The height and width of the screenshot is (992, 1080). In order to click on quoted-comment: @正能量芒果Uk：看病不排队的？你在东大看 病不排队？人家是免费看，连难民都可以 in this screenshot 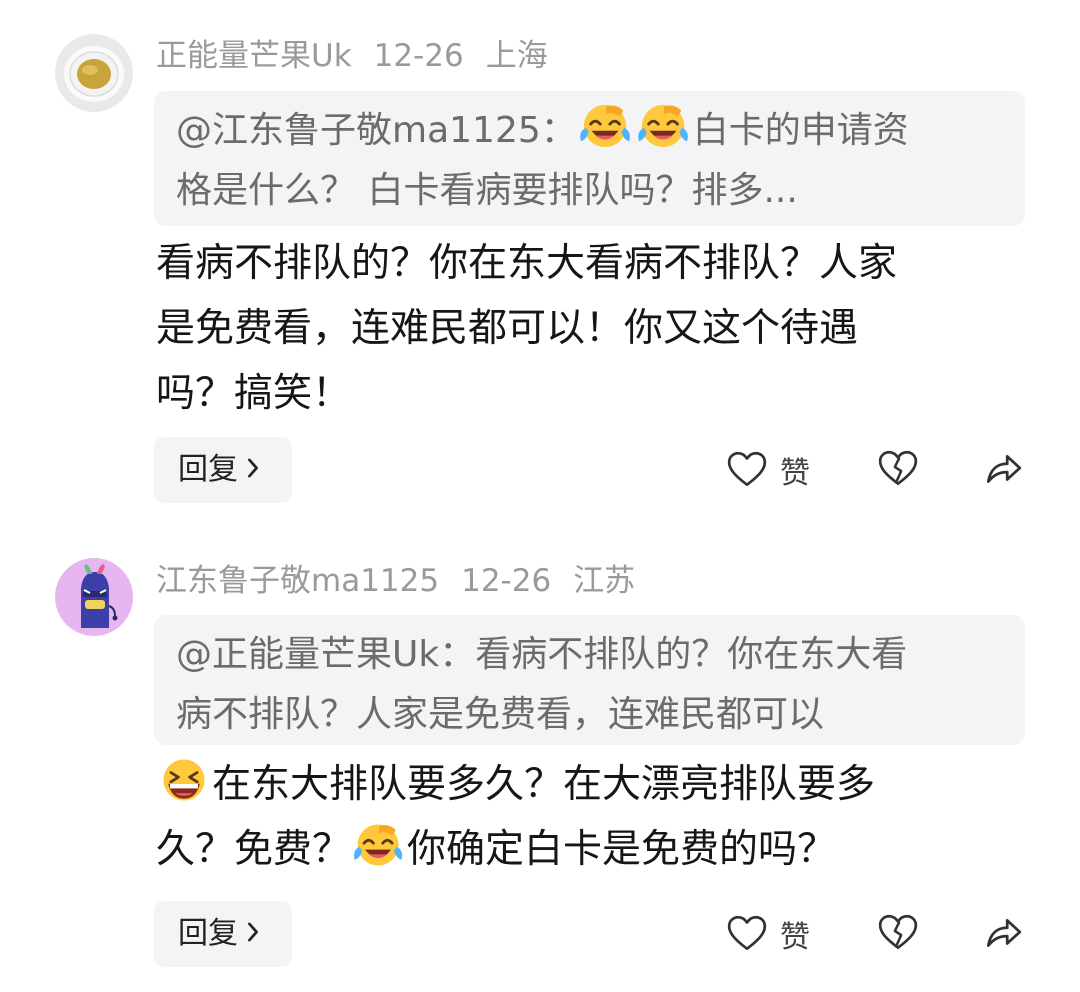, I will do `click(589, 680)`.